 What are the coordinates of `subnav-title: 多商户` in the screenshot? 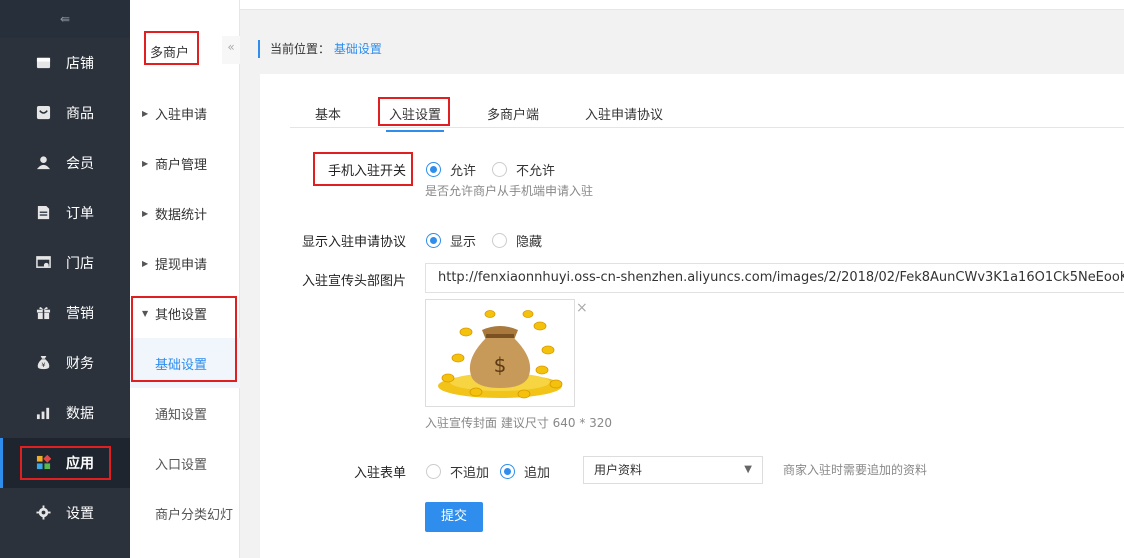 It's located at (170, 53).